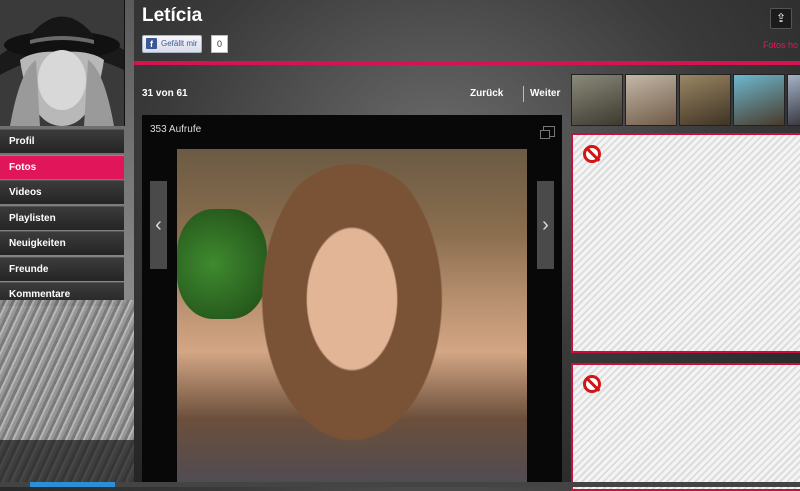 The width and height of the screenshot is (800, 491). Describe the element at coordinates (545, 93) in the screenshot. I see `next-link: Weiter` at that location.